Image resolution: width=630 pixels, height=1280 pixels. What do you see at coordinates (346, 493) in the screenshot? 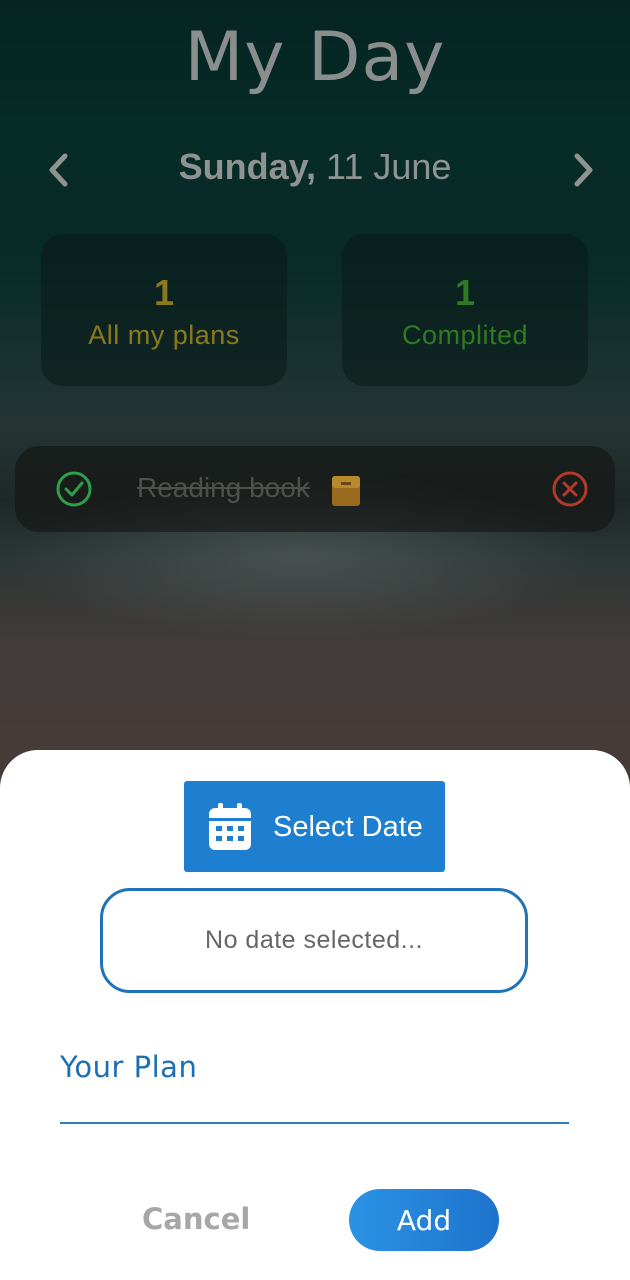
I see `book-icon` at bounding box center [346, 493].